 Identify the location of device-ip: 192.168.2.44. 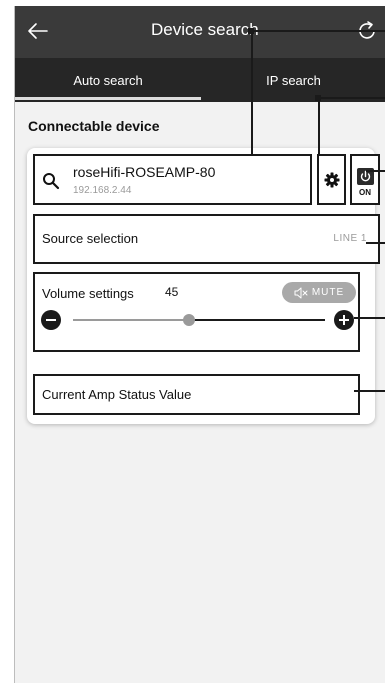
(102, 190).